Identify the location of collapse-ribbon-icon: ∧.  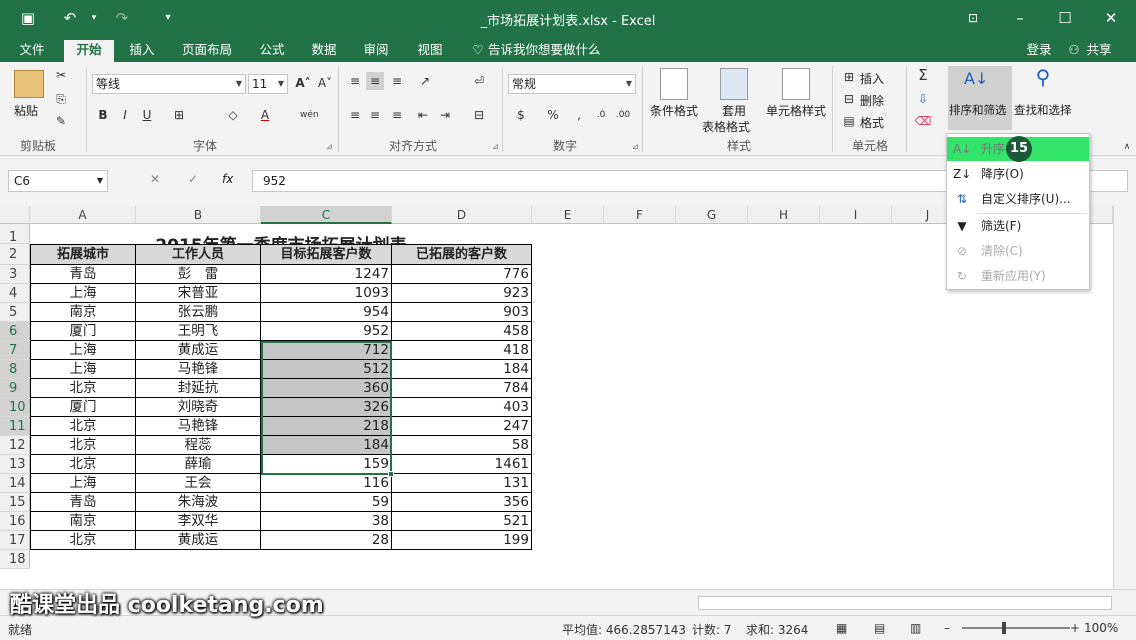
(1127, 147).